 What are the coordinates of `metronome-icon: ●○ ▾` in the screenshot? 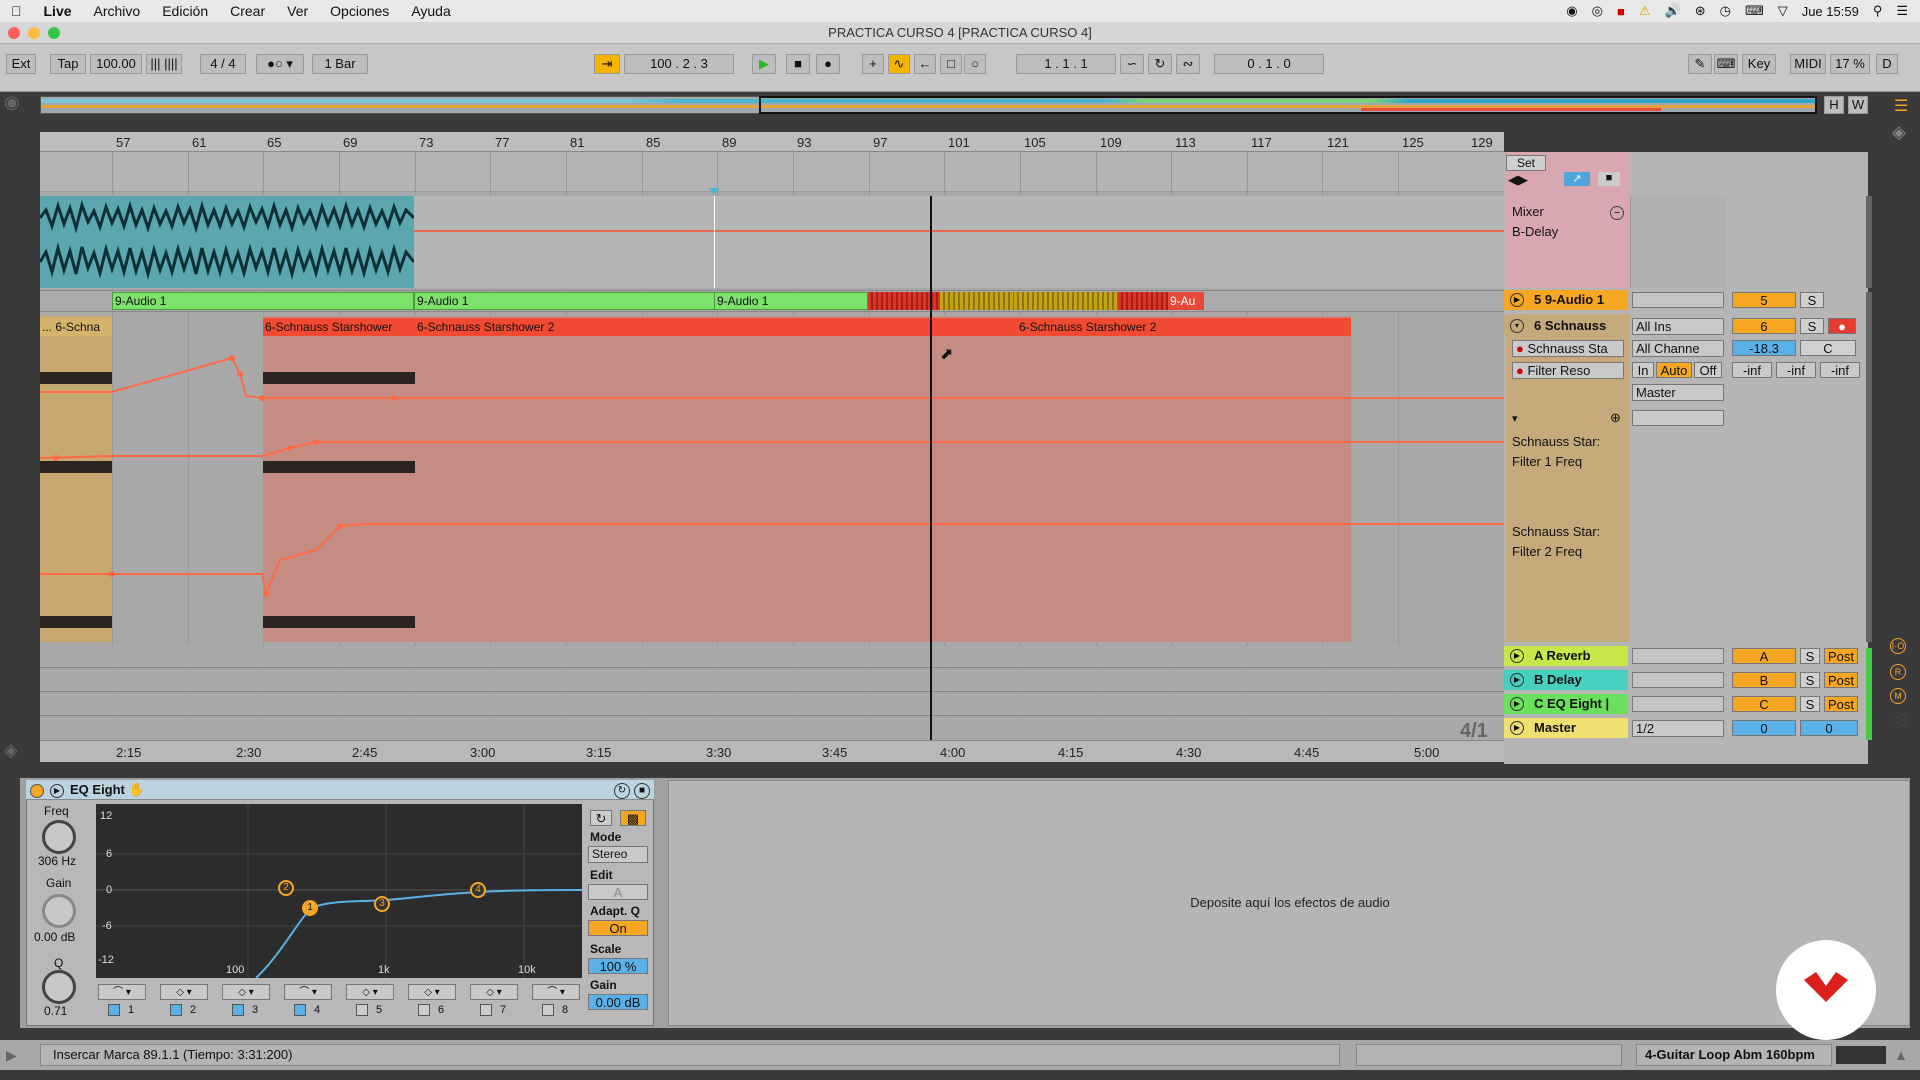 It's located at (280, 64).